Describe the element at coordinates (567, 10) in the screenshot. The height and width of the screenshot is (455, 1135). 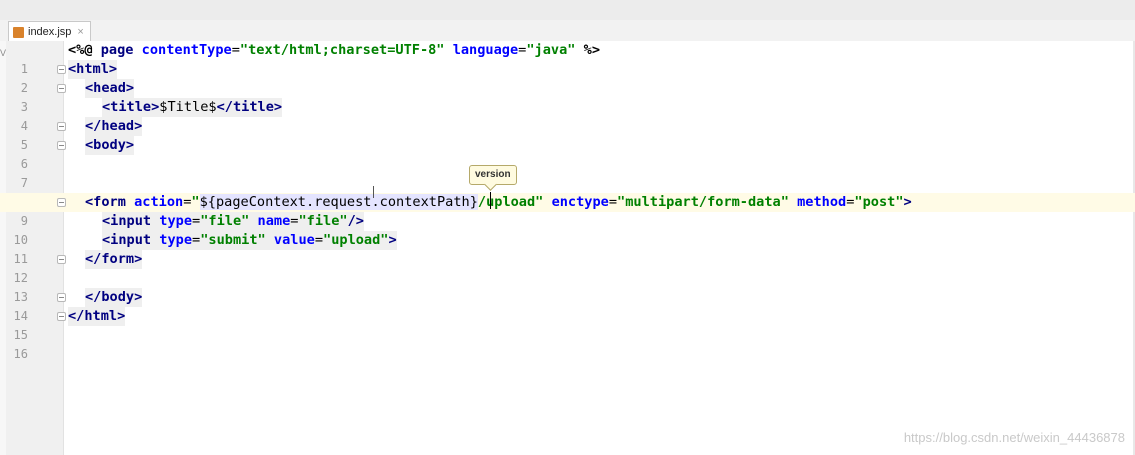
I see `window-top-bar` at that location.